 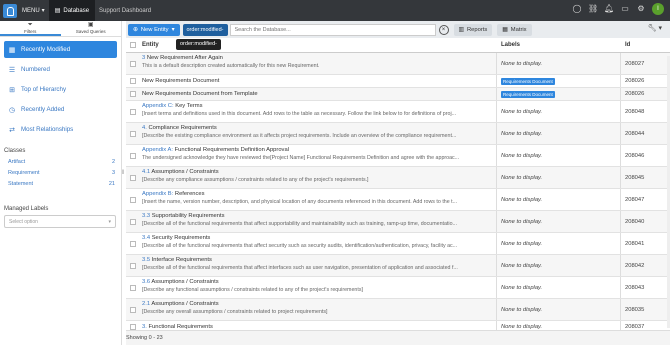 What do you see at coordinates (60, 109) in the screenshot?
I see `nav-recently-added: ◷ Recently Added` at bounding box center [60, 109].